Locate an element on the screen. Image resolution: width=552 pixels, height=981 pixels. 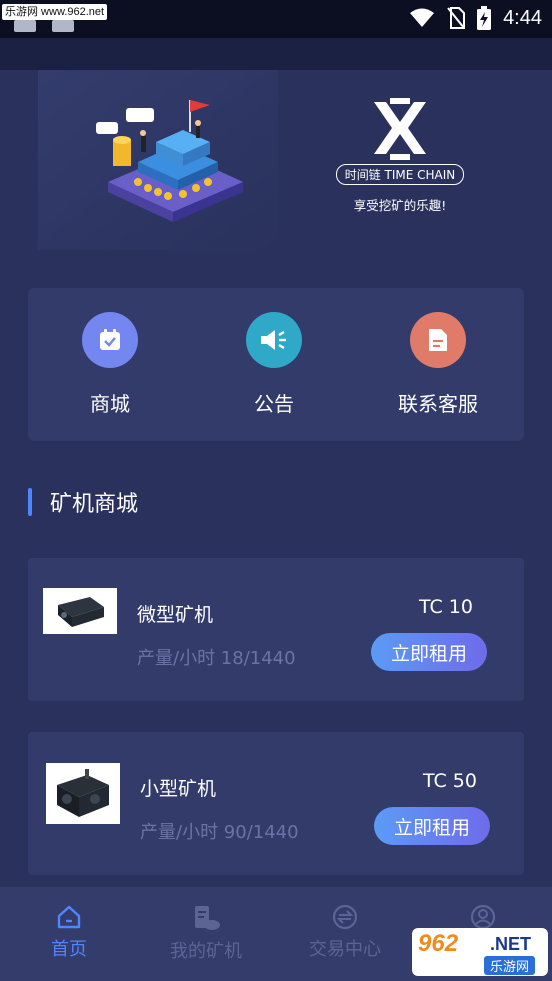
speaker-icon is located at coordinates (274, 340).